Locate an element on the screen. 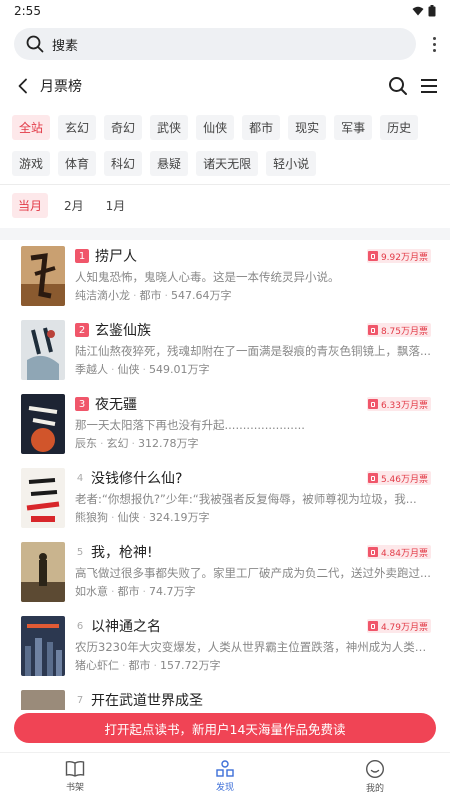 Image resolution: width=450 pixels, height=800 pixels. search-input: 搜素 is located at coordinates (215, 44).